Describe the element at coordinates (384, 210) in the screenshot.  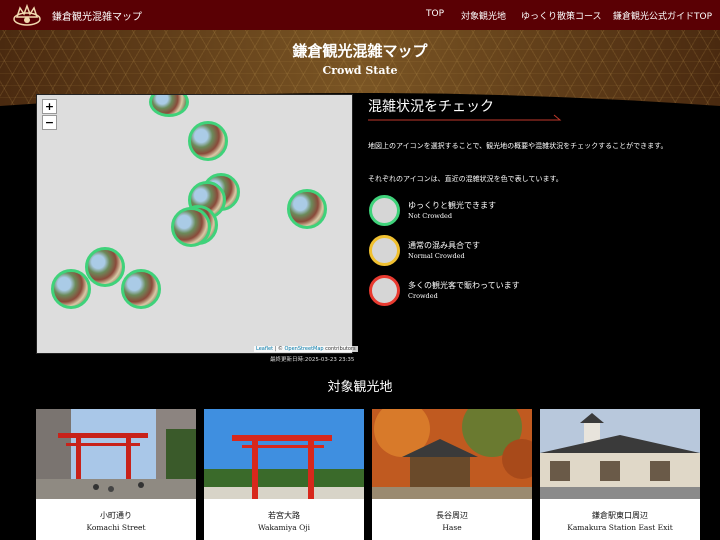
I see `legend-not-crowded-icon` at that location.